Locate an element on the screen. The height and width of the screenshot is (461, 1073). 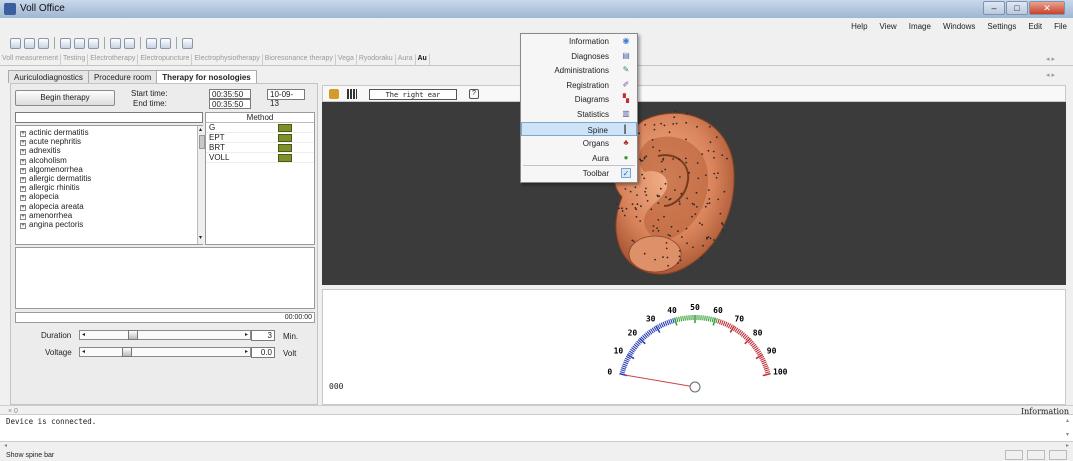
log-scroll-down-icon: ▾ is located at coordinates (1067, 434).